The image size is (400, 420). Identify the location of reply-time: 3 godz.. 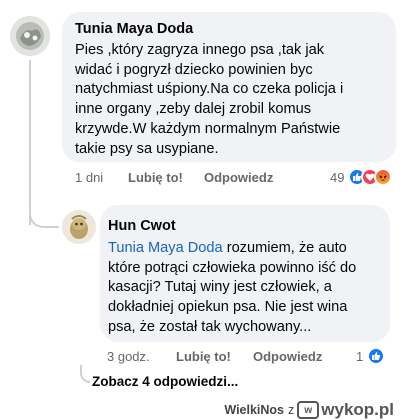
(128, 356).